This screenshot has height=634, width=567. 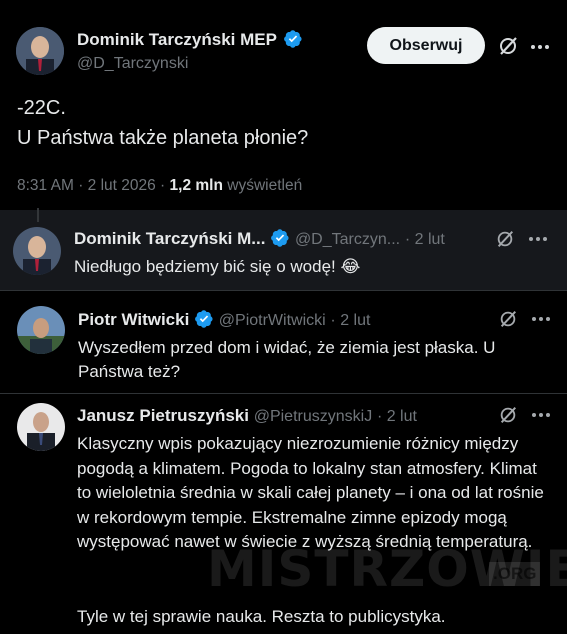 I want to click on tweet-time: 8:31 AM, so click(x=45, y=185).